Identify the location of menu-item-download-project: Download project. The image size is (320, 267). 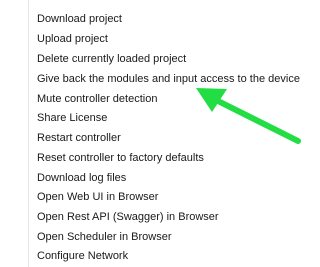
(154, 19).